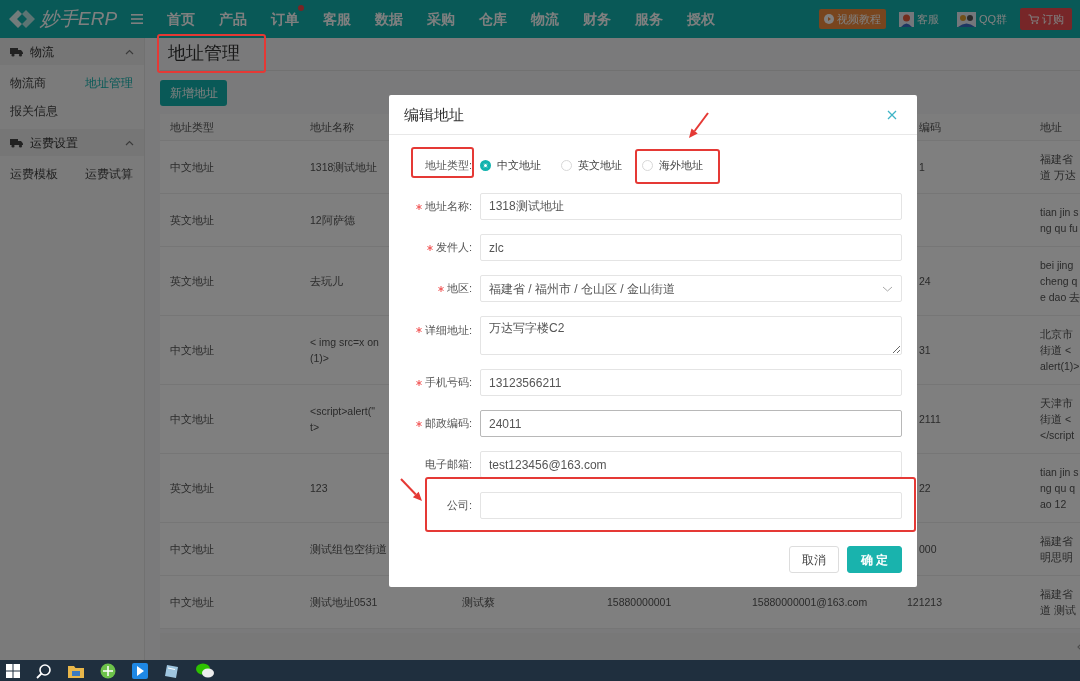 This screenshot has height=681, width=1080. What do you see at coordinates (79, 18) in the screenshot?
I see `logo-text: 妙手ERP` at bounding box center [79, 18].